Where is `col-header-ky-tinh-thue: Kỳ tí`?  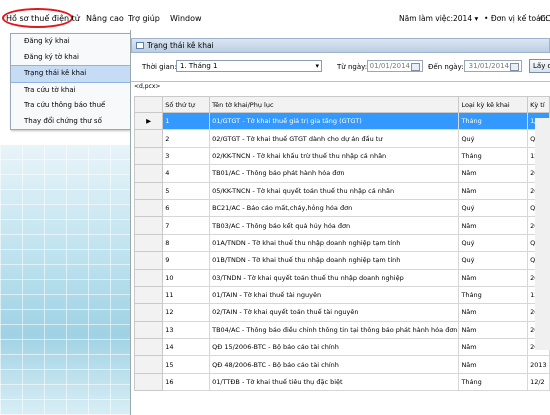
col-header-ky-tinh-thue: Kỳ tí is located at coordinates (538, 104).